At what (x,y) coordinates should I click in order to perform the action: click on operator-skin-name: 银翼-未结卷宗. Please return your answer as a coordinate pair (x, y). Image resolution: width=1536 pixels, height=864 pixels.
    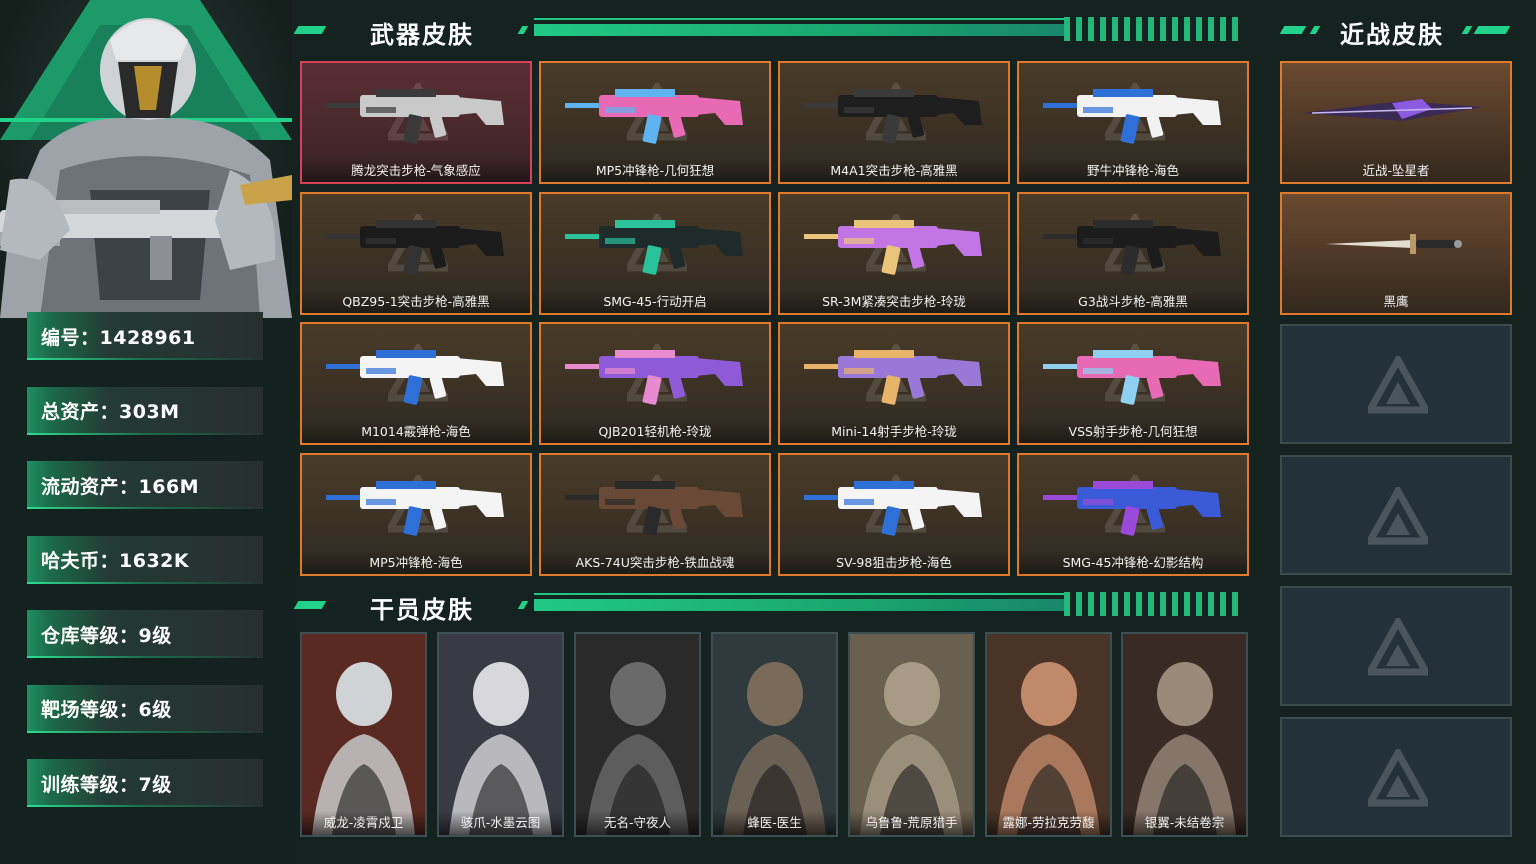
    Looking at the image, I should click on (1184, 823).